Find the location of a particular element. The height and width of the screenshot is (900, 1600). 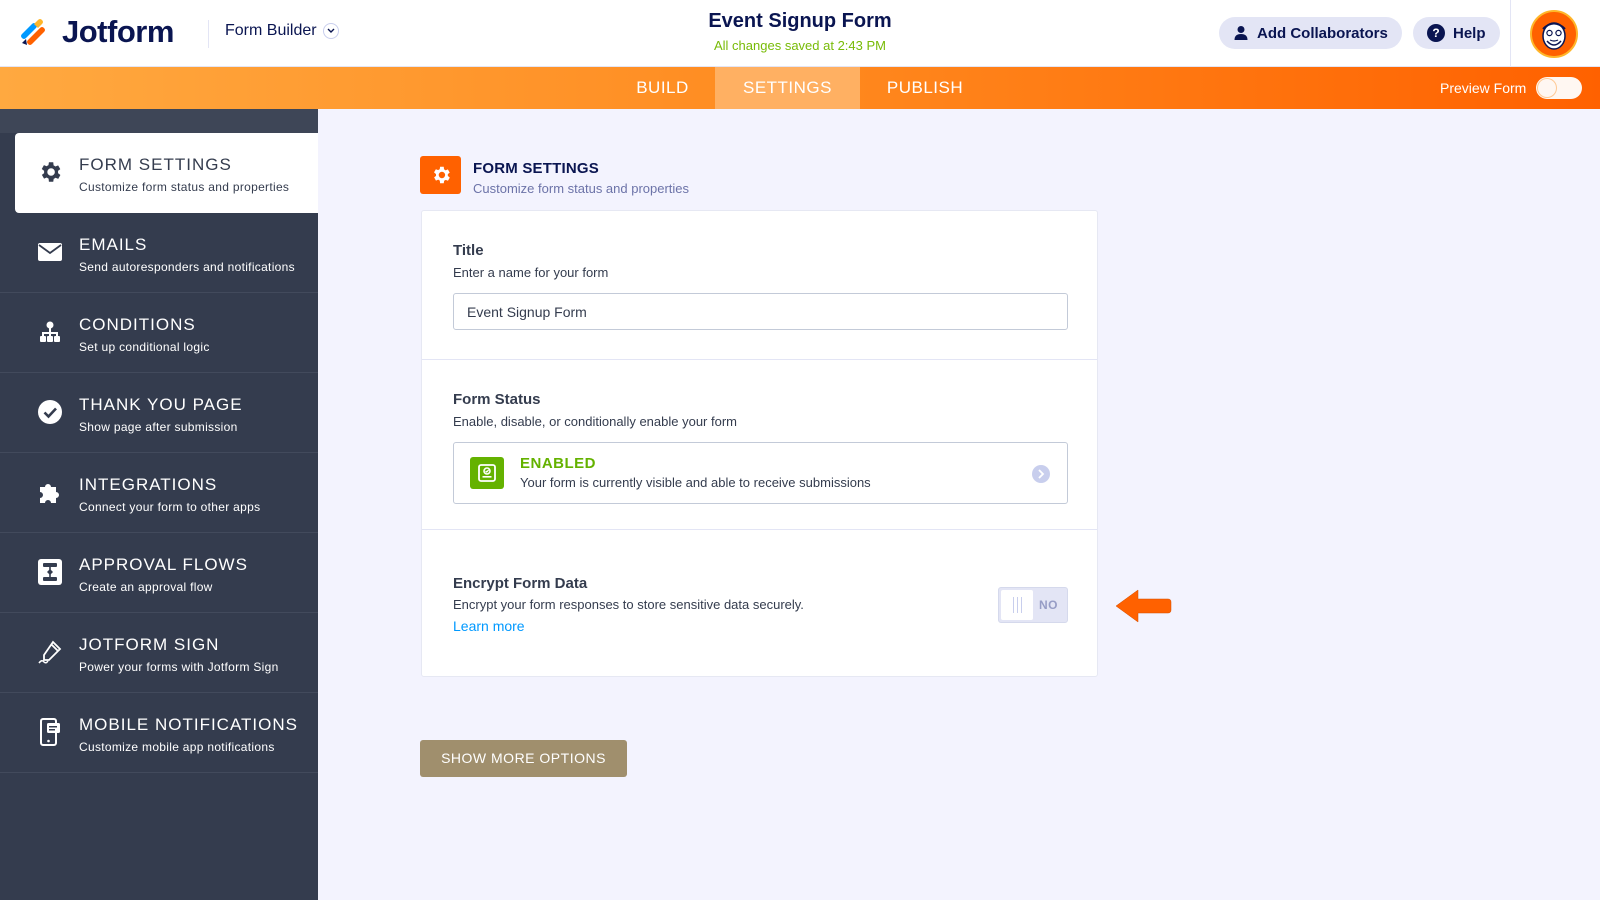

sidebar-item-subtitle: Create an approval flow is located at coordinates (146, 587).